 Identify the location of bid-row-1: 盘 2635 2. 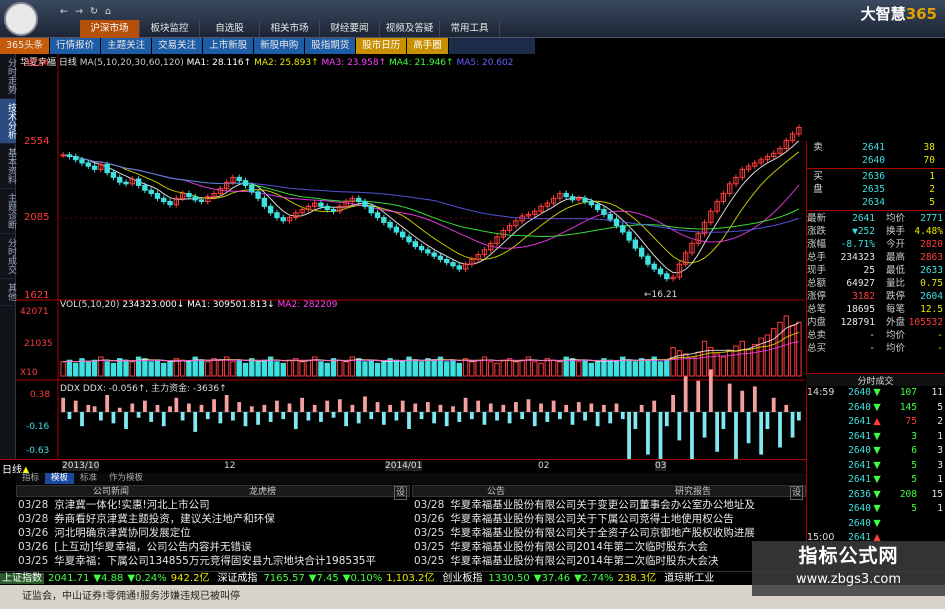
(876, 189).